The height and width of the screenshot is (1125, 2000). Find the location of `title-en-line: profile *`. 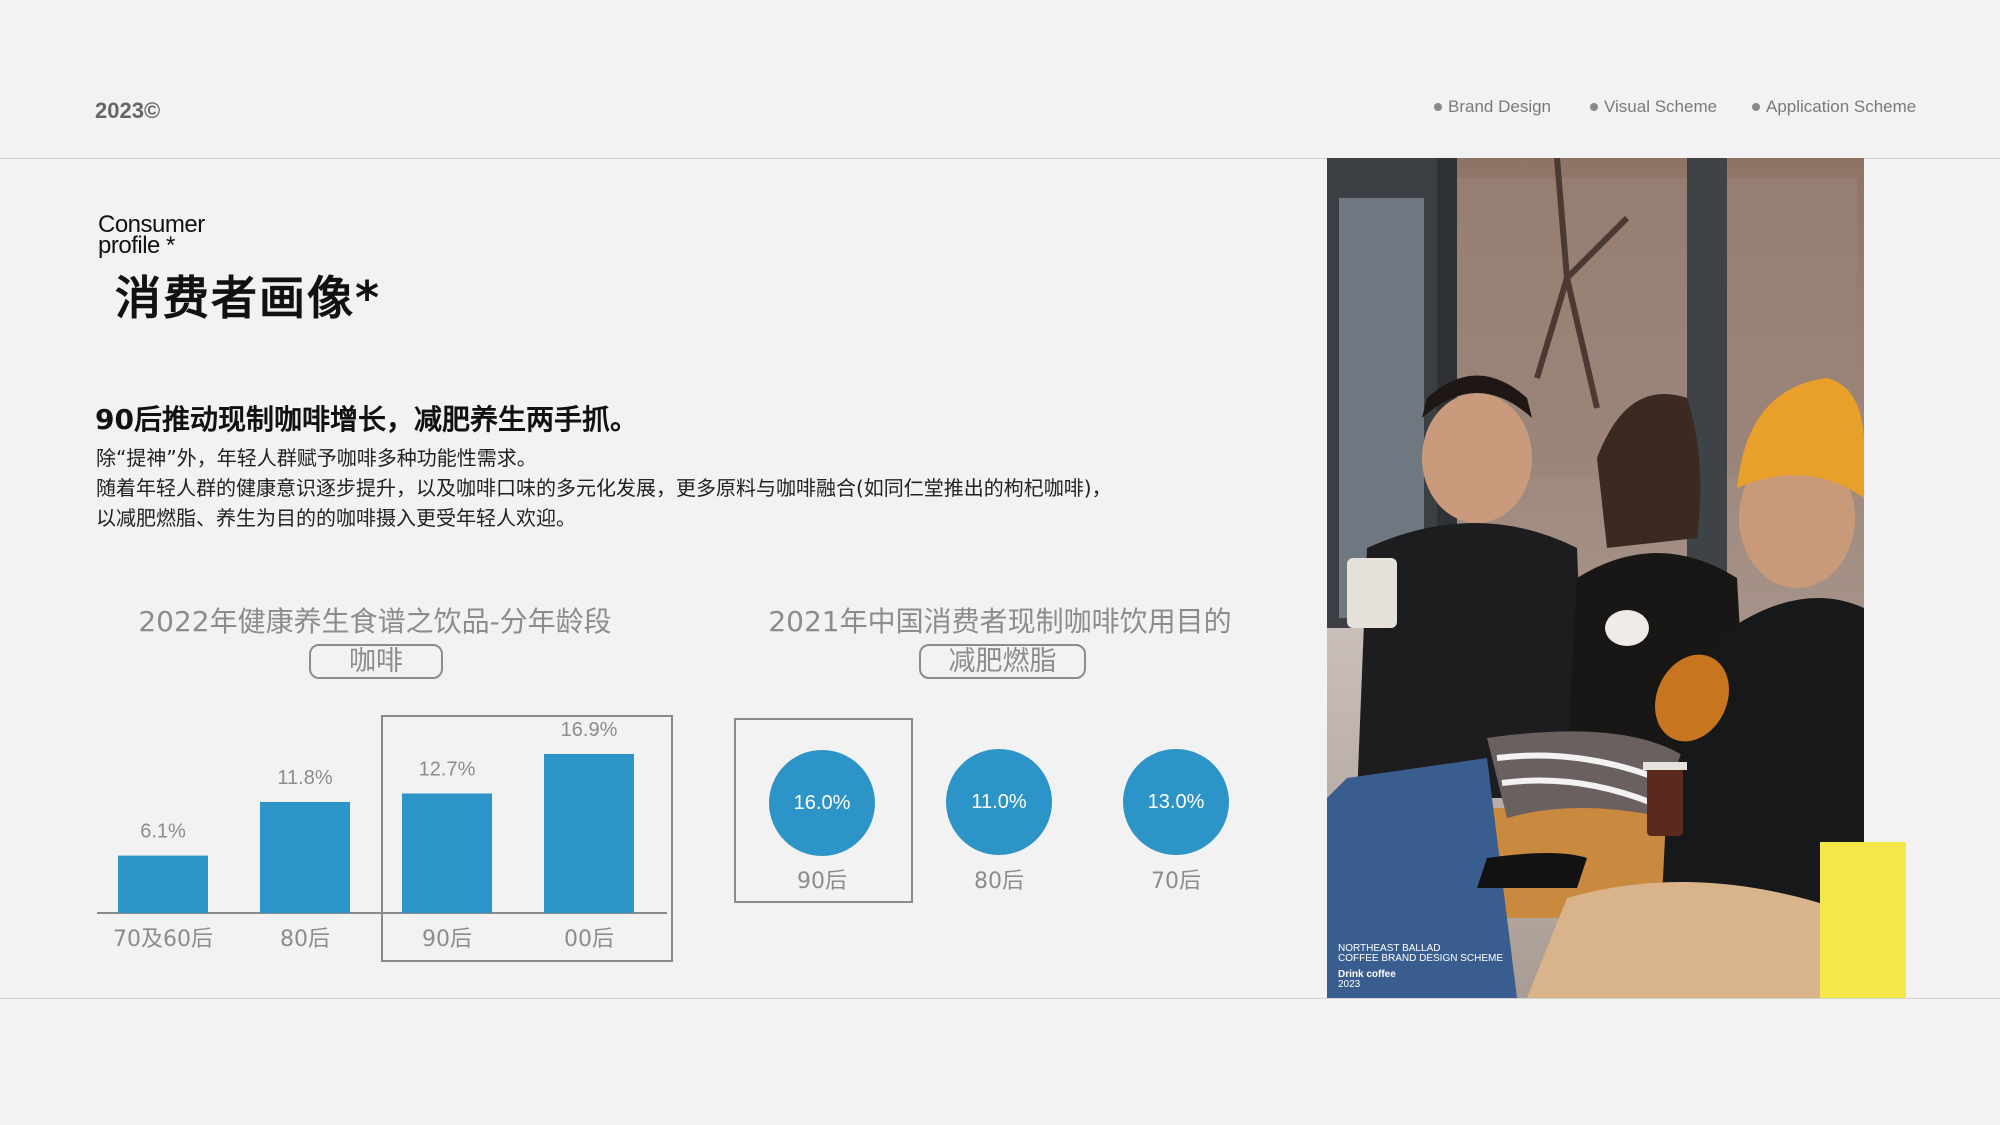

title-en-line: profile * is located at coordinates (136, 245).